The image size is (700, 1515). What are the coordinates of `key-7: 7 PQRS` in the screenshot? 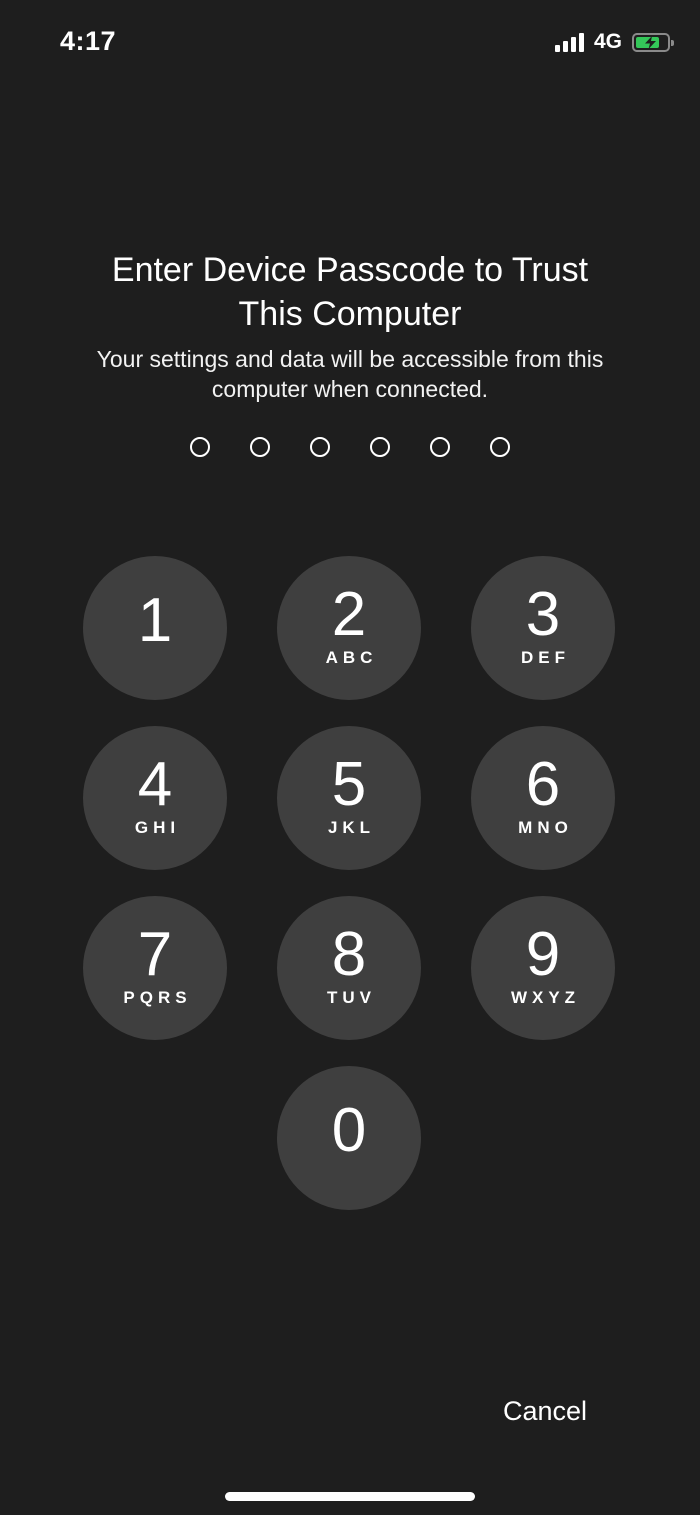 It's located at (155, 968).